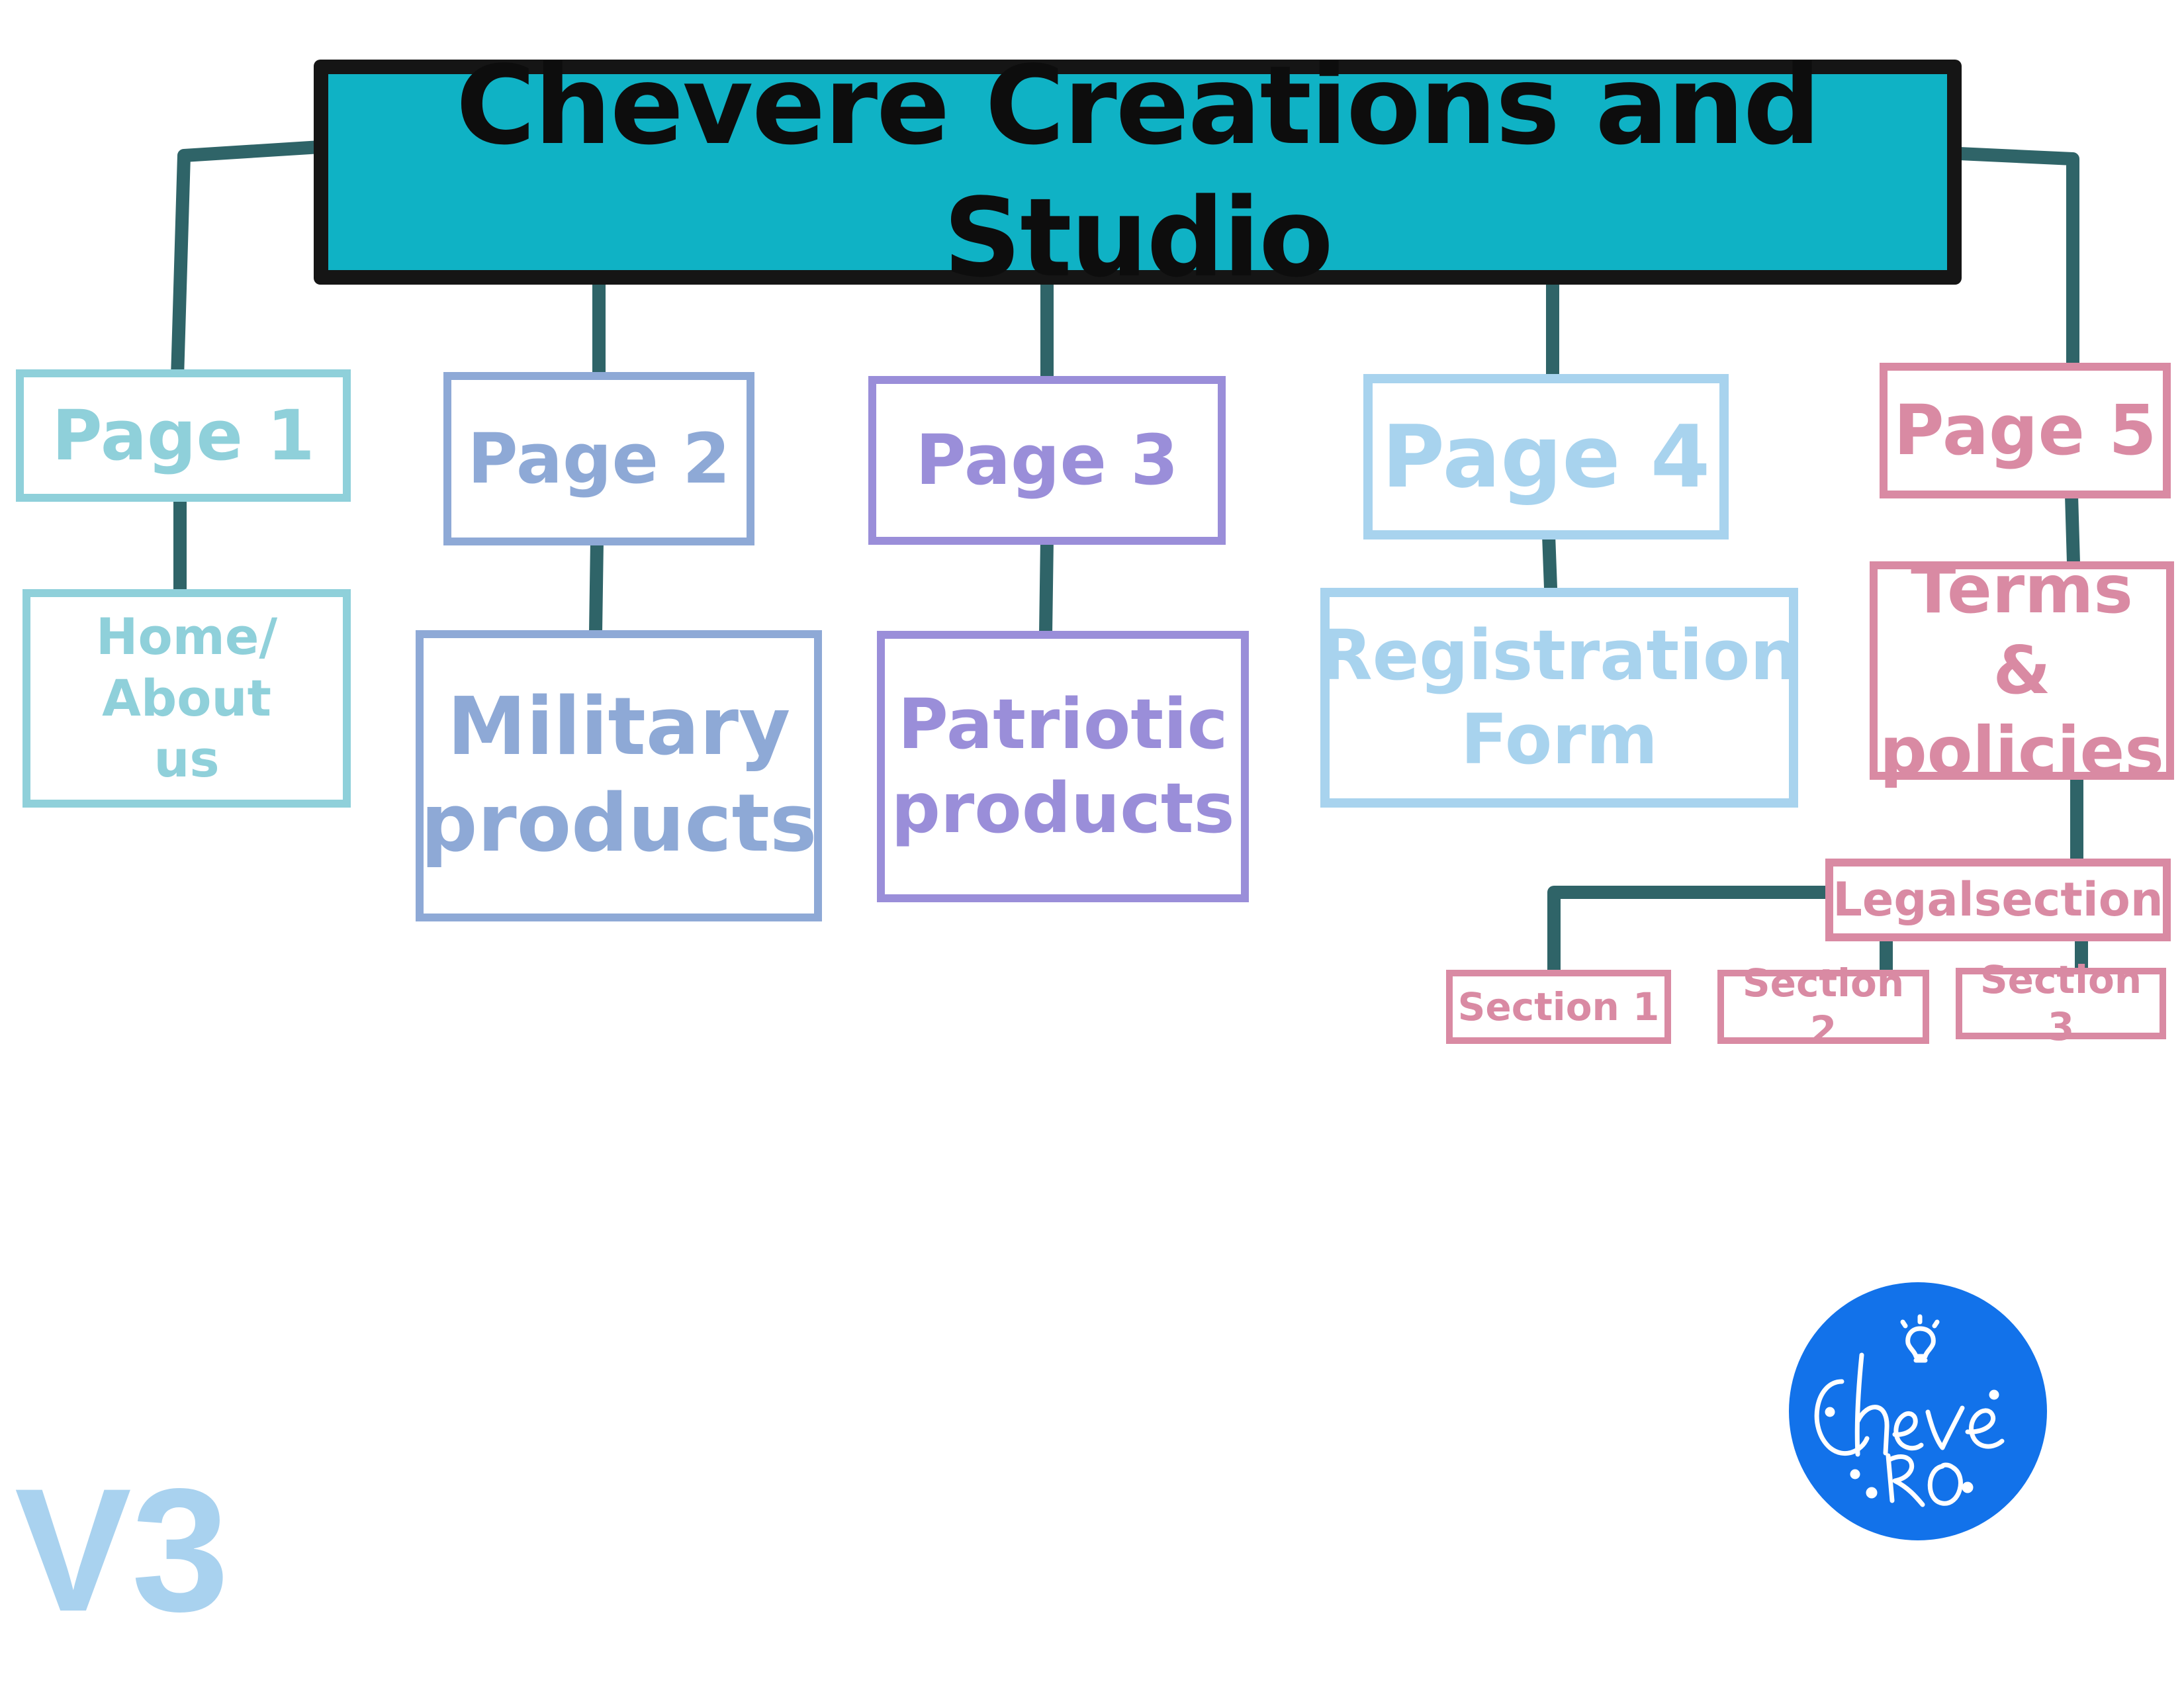 The width and height of the screenshot is (2184, 1688). I want to click on page-3-label: Page 3, so click(1047, 460).